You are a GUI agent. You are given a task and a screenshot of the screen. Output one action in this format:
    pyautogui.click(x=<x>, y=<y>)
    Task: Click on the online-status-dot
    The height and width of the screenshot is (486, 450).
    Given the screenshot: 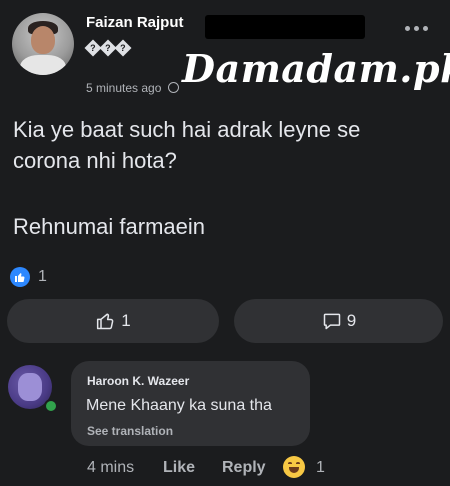 What is the action you would take?
    pyautogui.click(x=51, y=406)
    